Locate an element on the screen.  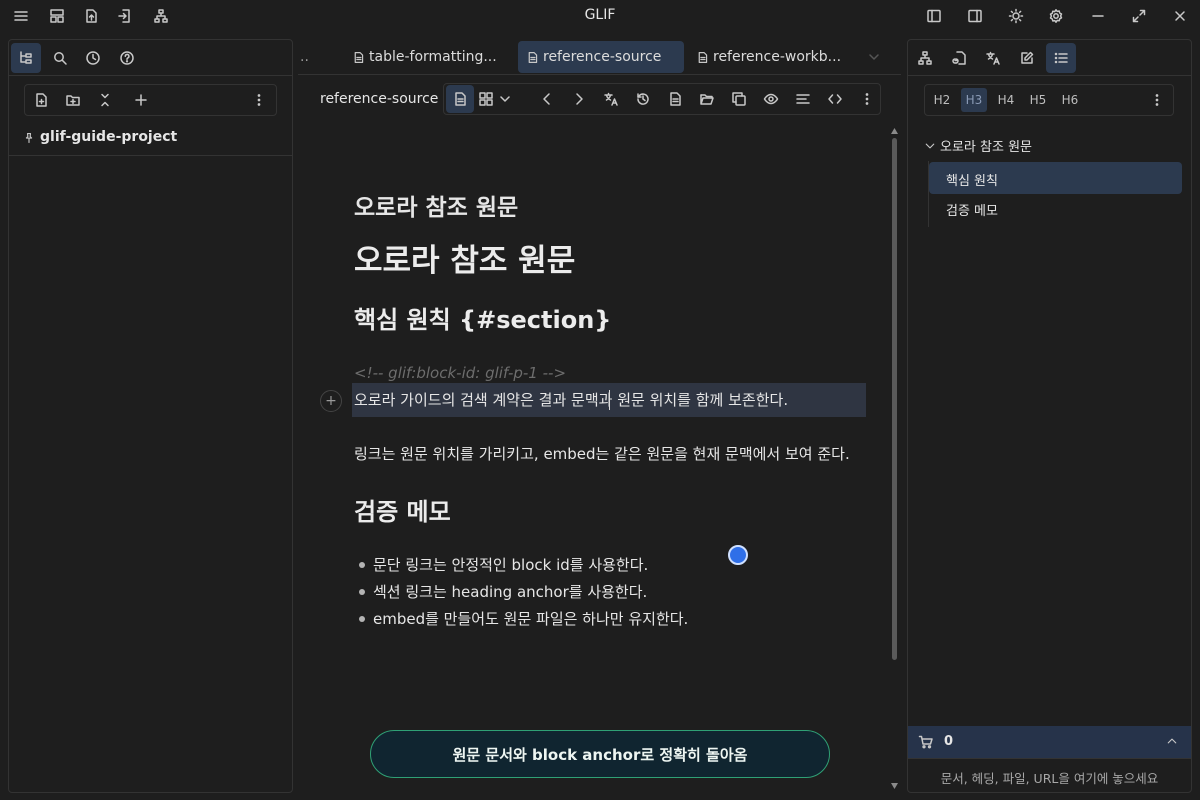
heading-level-toolbar: H2 H3 H4 H5 H6 is located at coordinates (1049, 100).